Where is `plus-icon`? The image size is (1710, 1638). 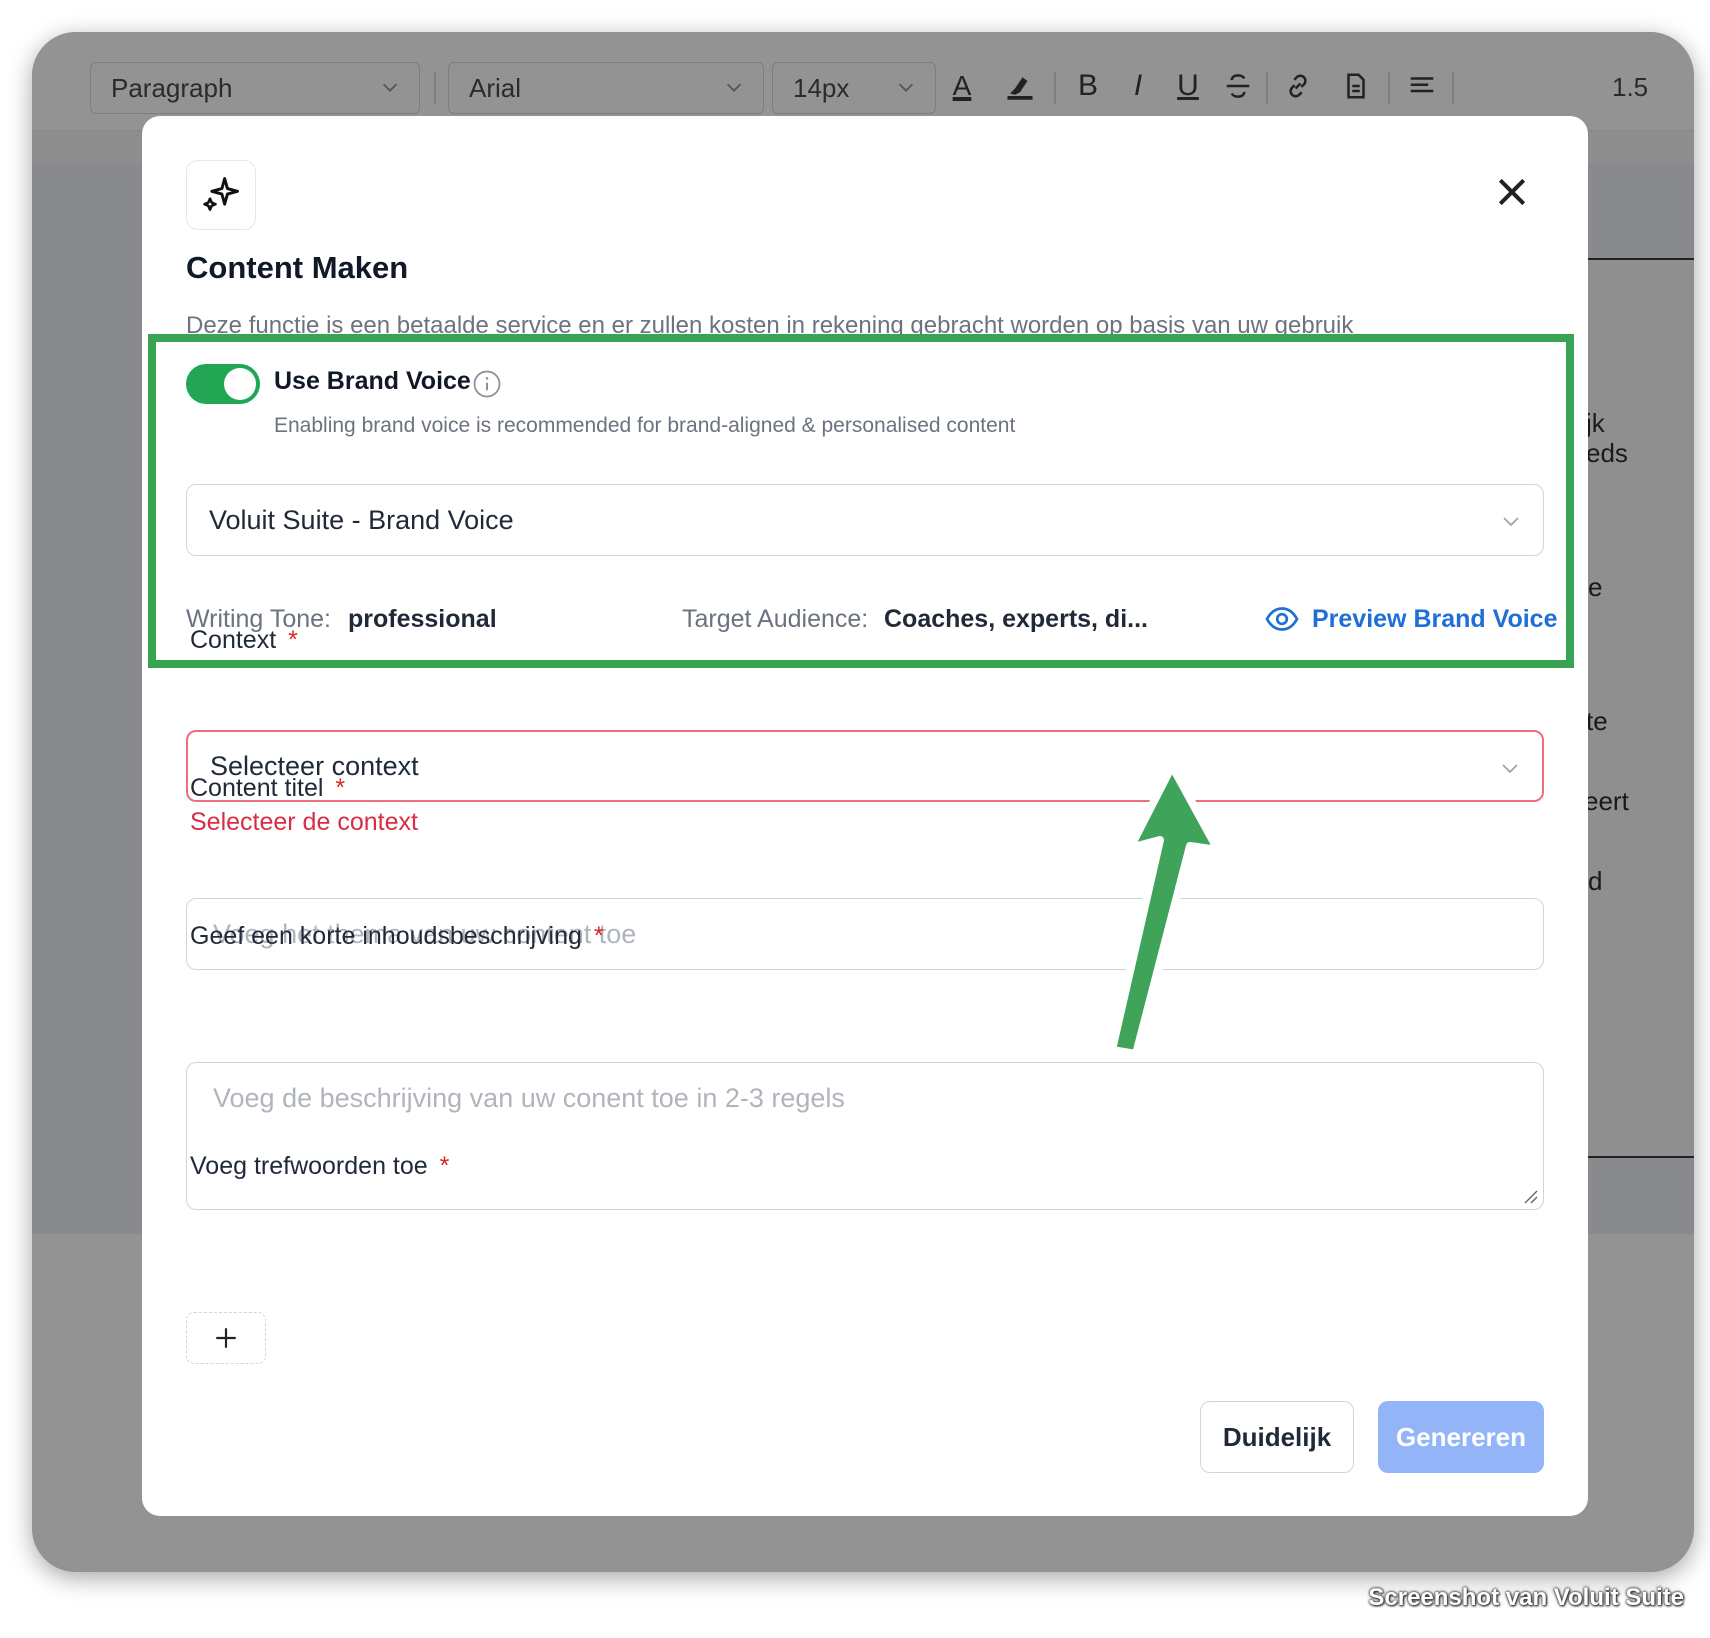
plus-icon is located at coordinates (226, 1338).